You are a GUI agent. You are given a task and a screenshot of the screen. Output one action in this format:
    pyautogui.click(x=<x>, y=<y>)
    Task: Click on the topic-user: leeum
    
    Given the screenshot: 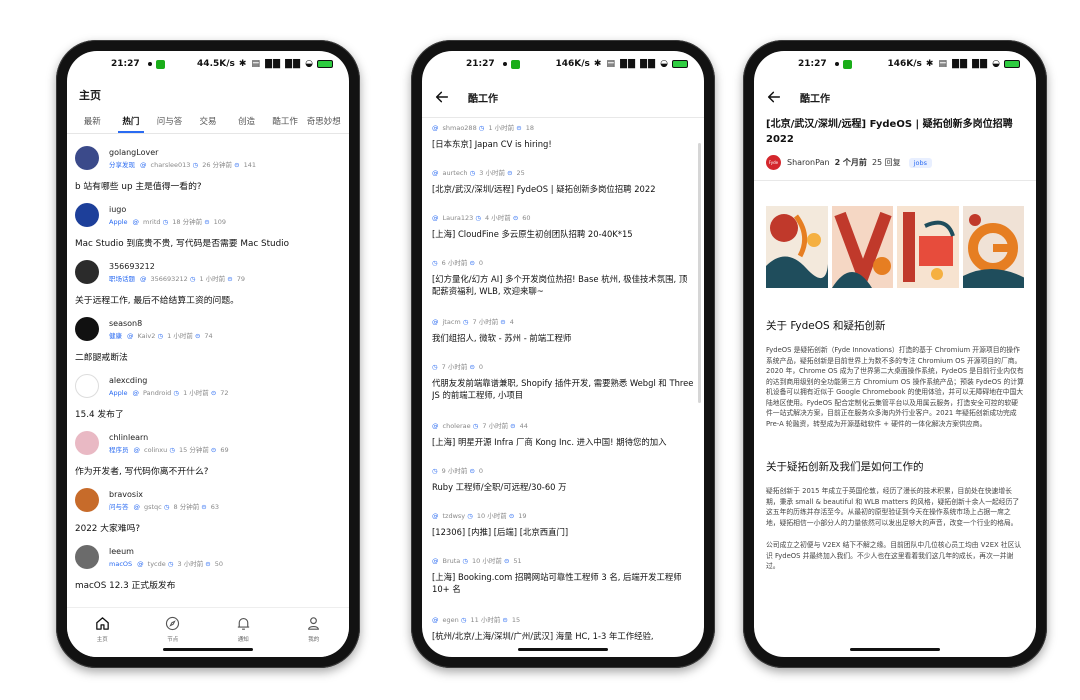 What is the action you would take?
    pyautogui.click(x=166, y=551)
    